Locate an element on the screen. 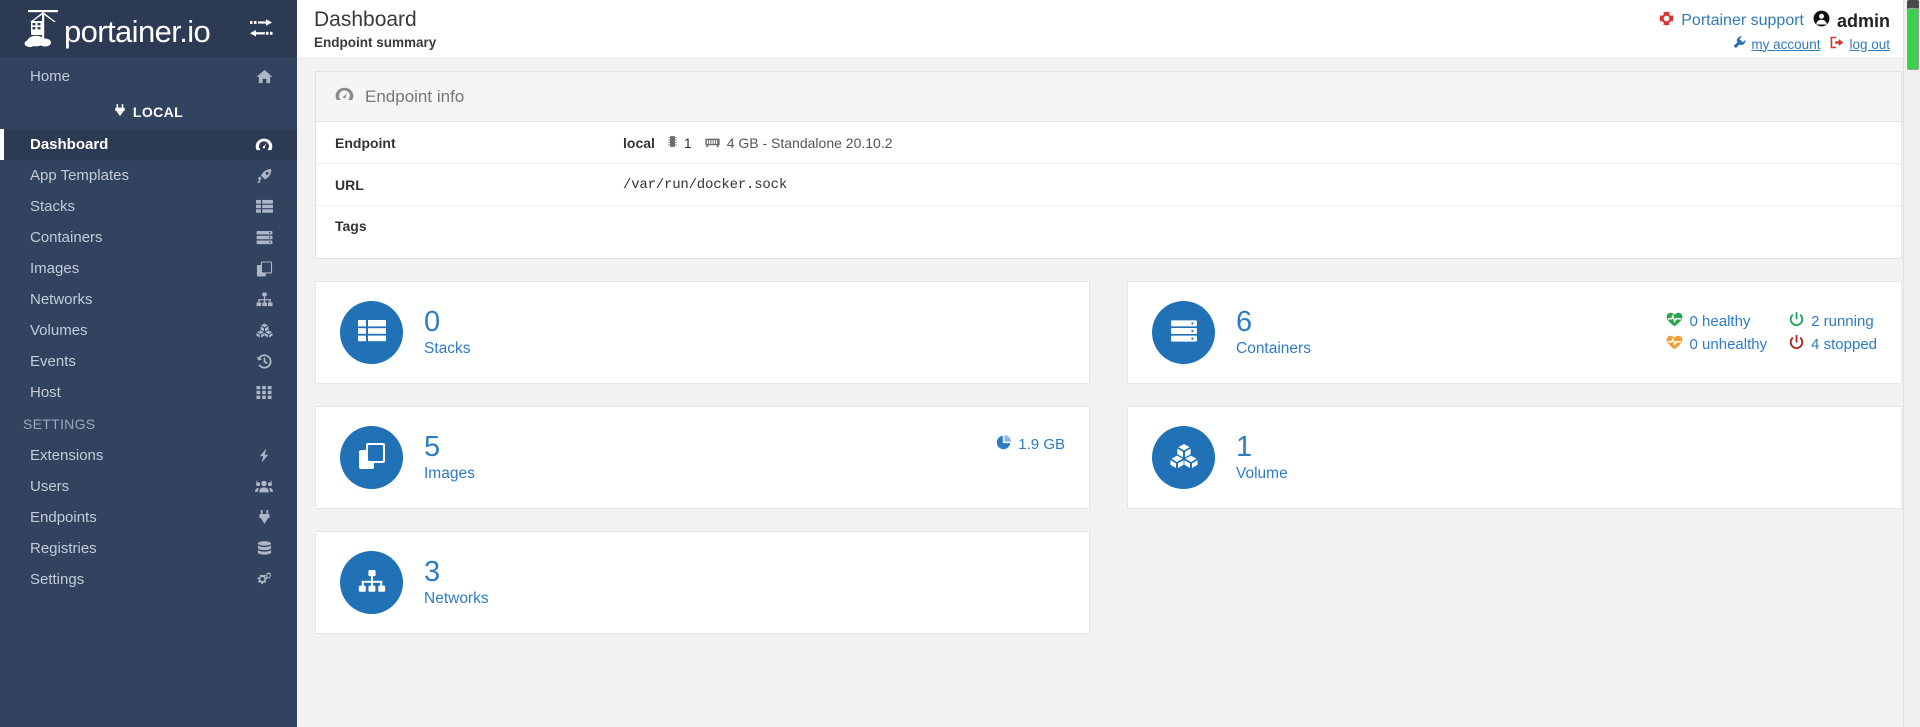 This screenshot has width=1920, height=727. volumes-label: Volume is located at coordinates (1262, 474).